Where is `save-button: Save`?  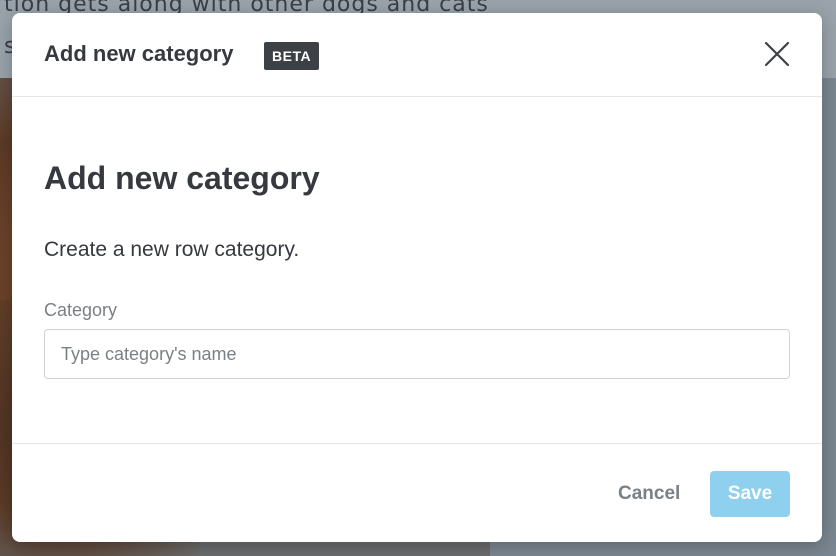 save-button: Save is located at coordinates (750, 494).